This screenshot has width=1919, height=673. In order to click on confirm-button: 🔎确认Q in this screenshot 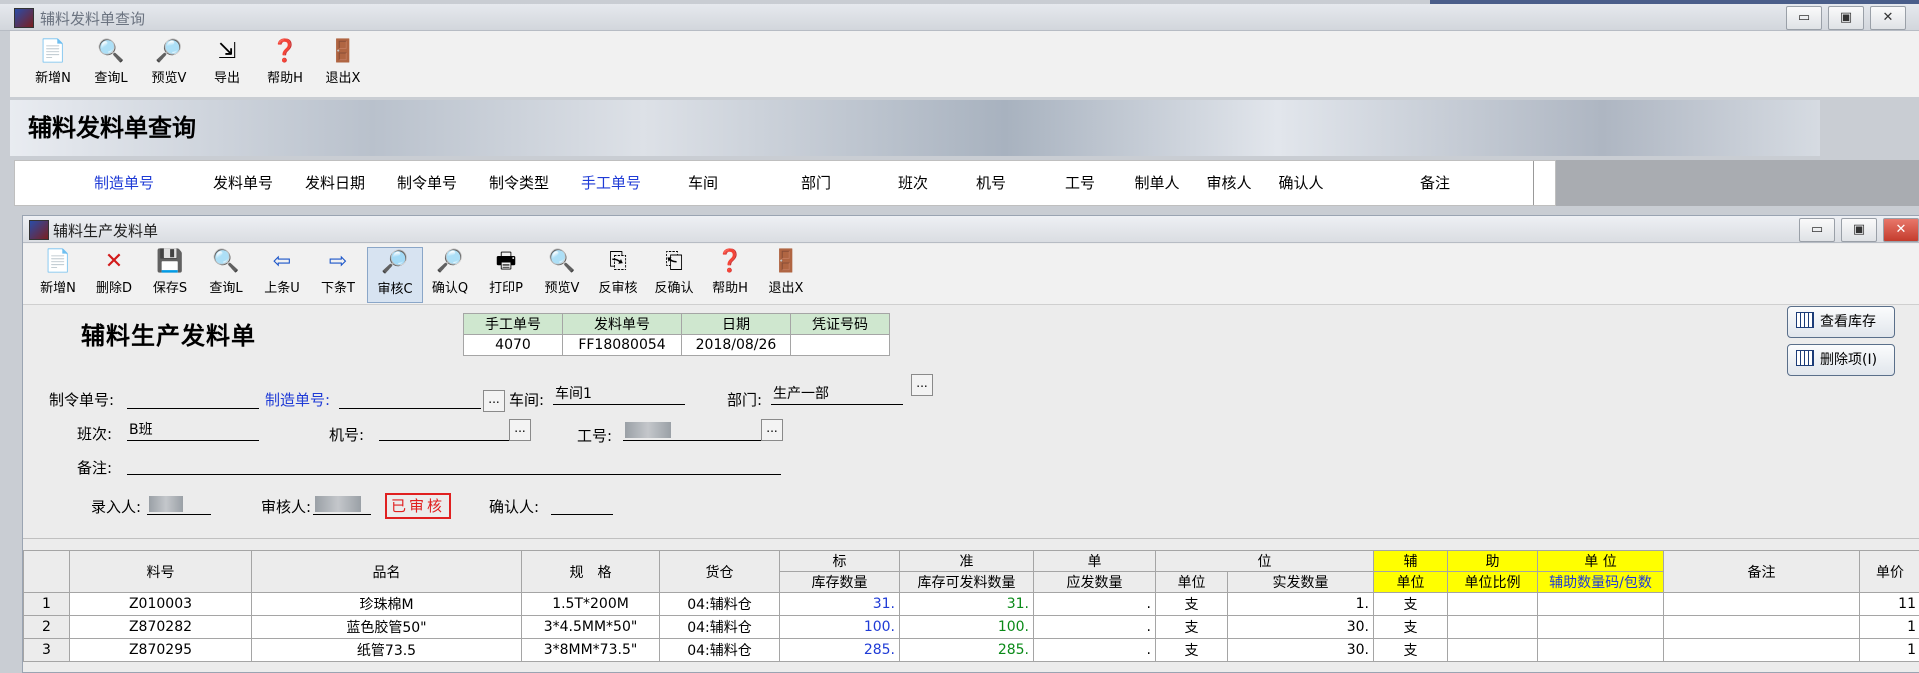, I will do `click(450, 274)`.